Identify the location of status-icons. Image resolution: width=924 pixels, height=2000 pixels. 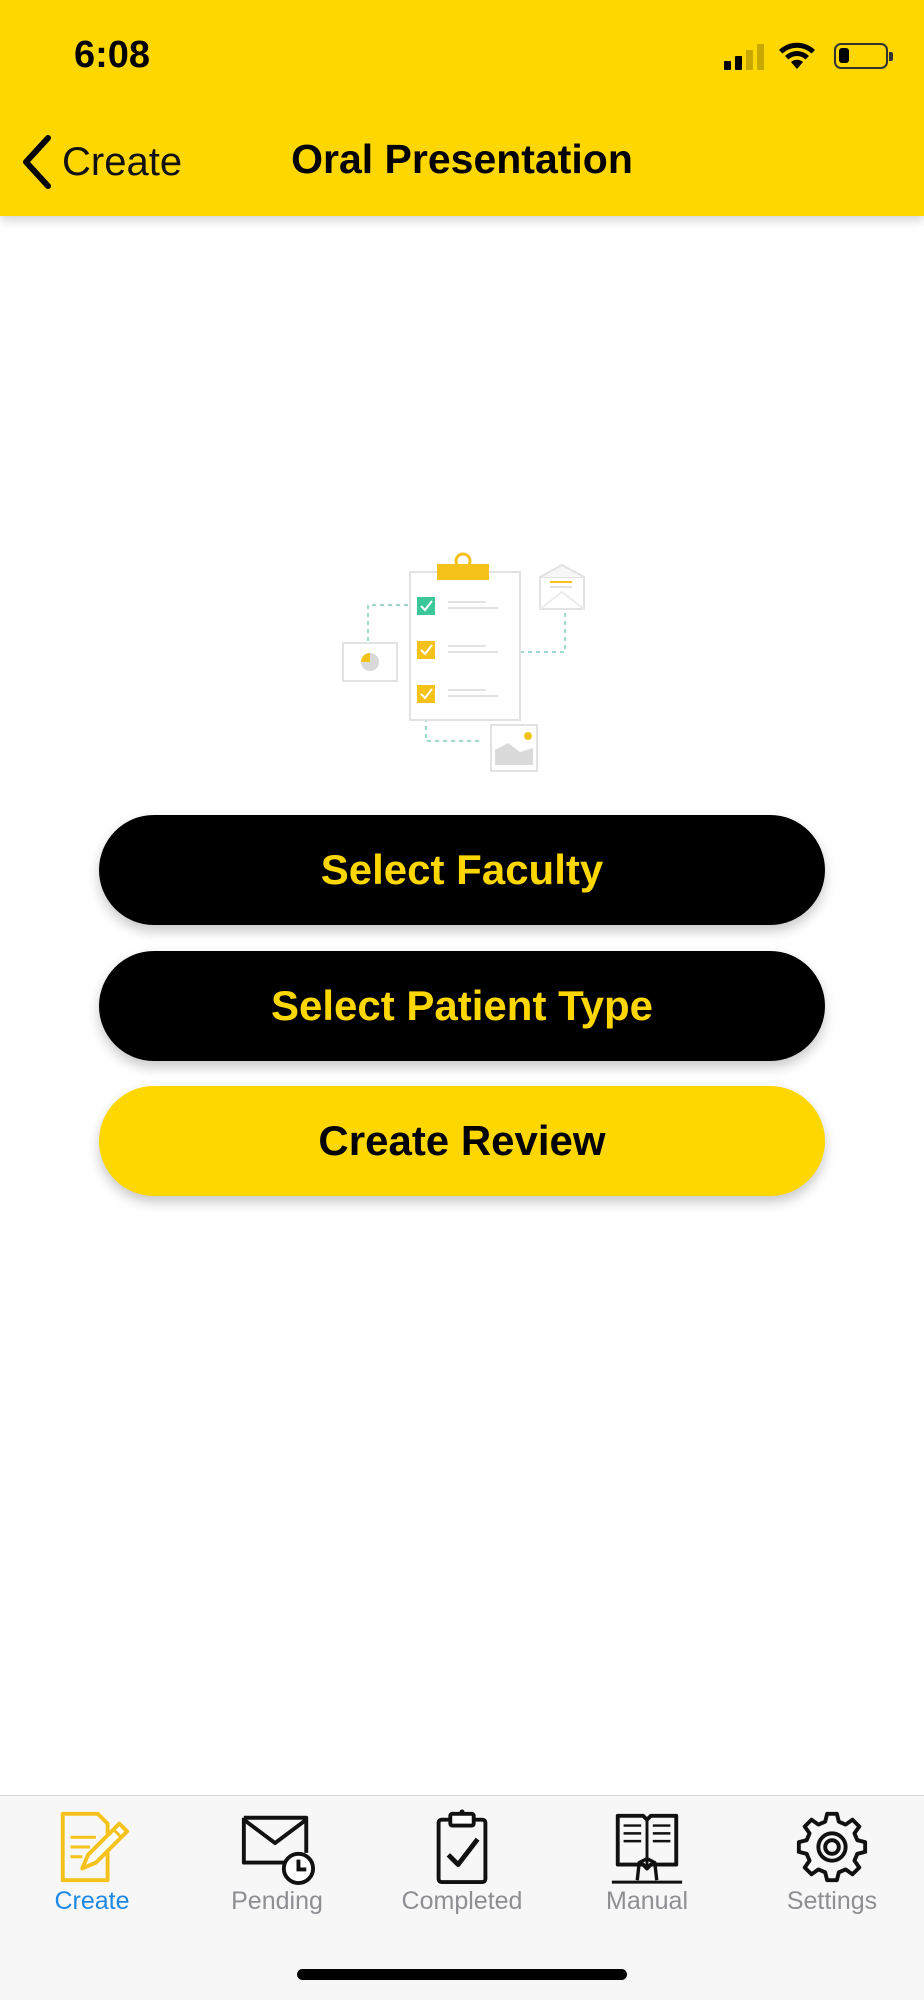
(808, 56).